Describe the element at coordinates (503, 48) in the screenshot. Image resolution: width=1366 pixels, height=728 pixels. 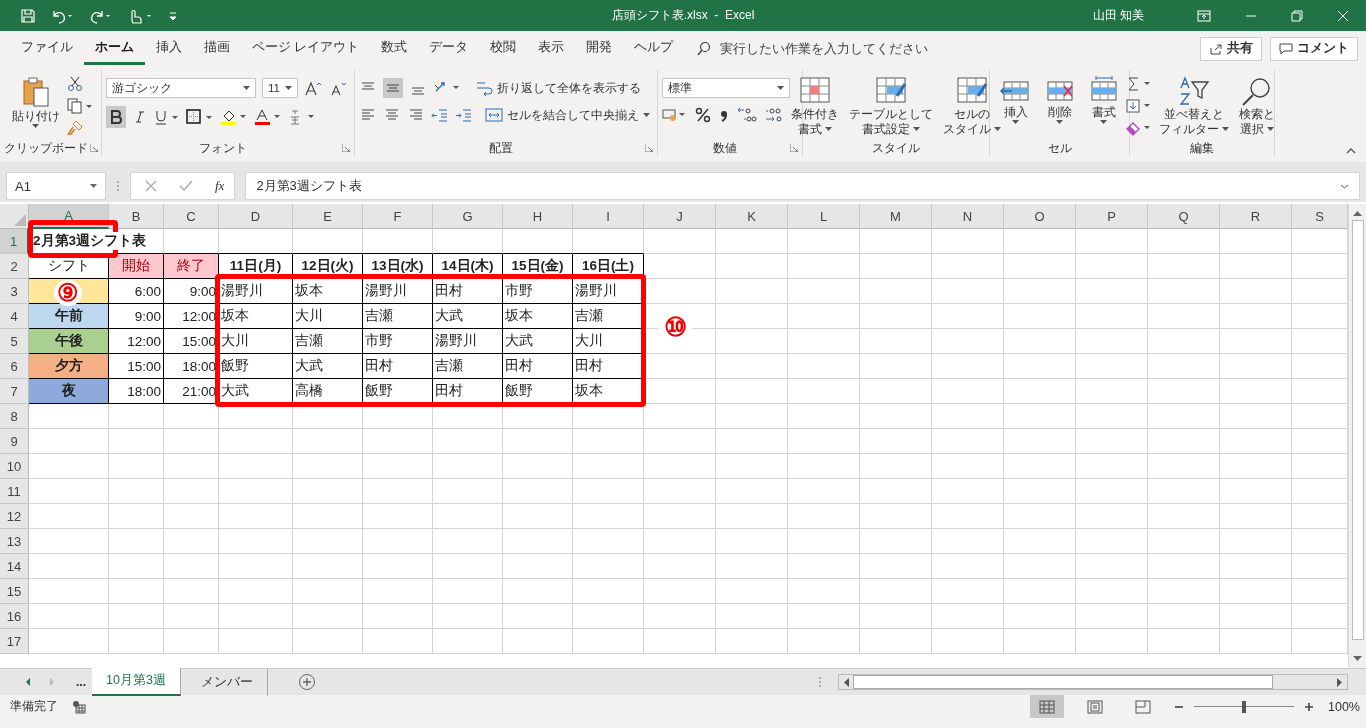
I see `ribbon-tab: 校閲` at that location.